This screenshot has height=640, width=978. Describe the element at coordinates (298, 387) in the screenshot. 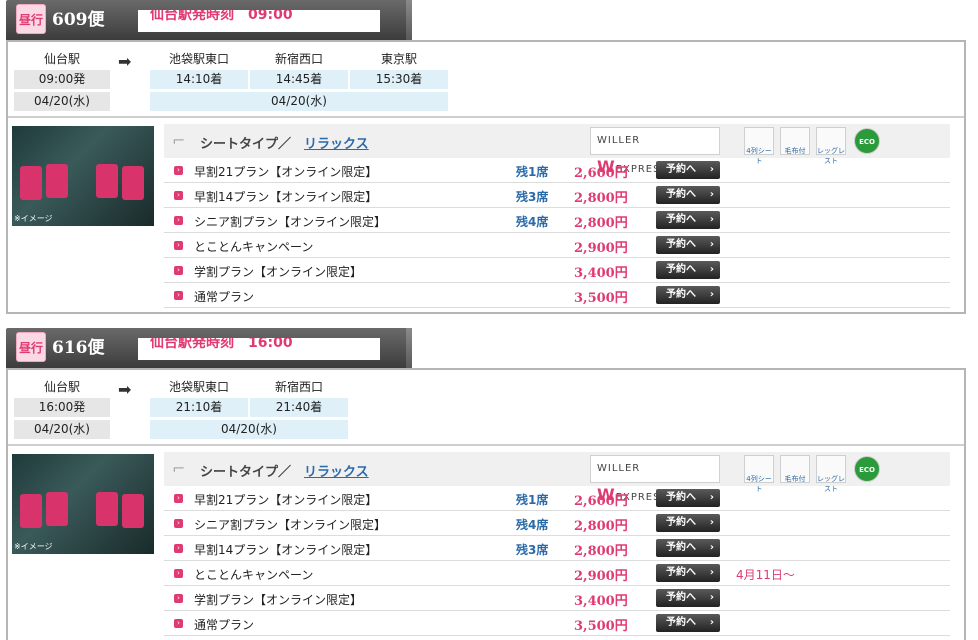

I see `stop-name: 新宿西口` at that location.